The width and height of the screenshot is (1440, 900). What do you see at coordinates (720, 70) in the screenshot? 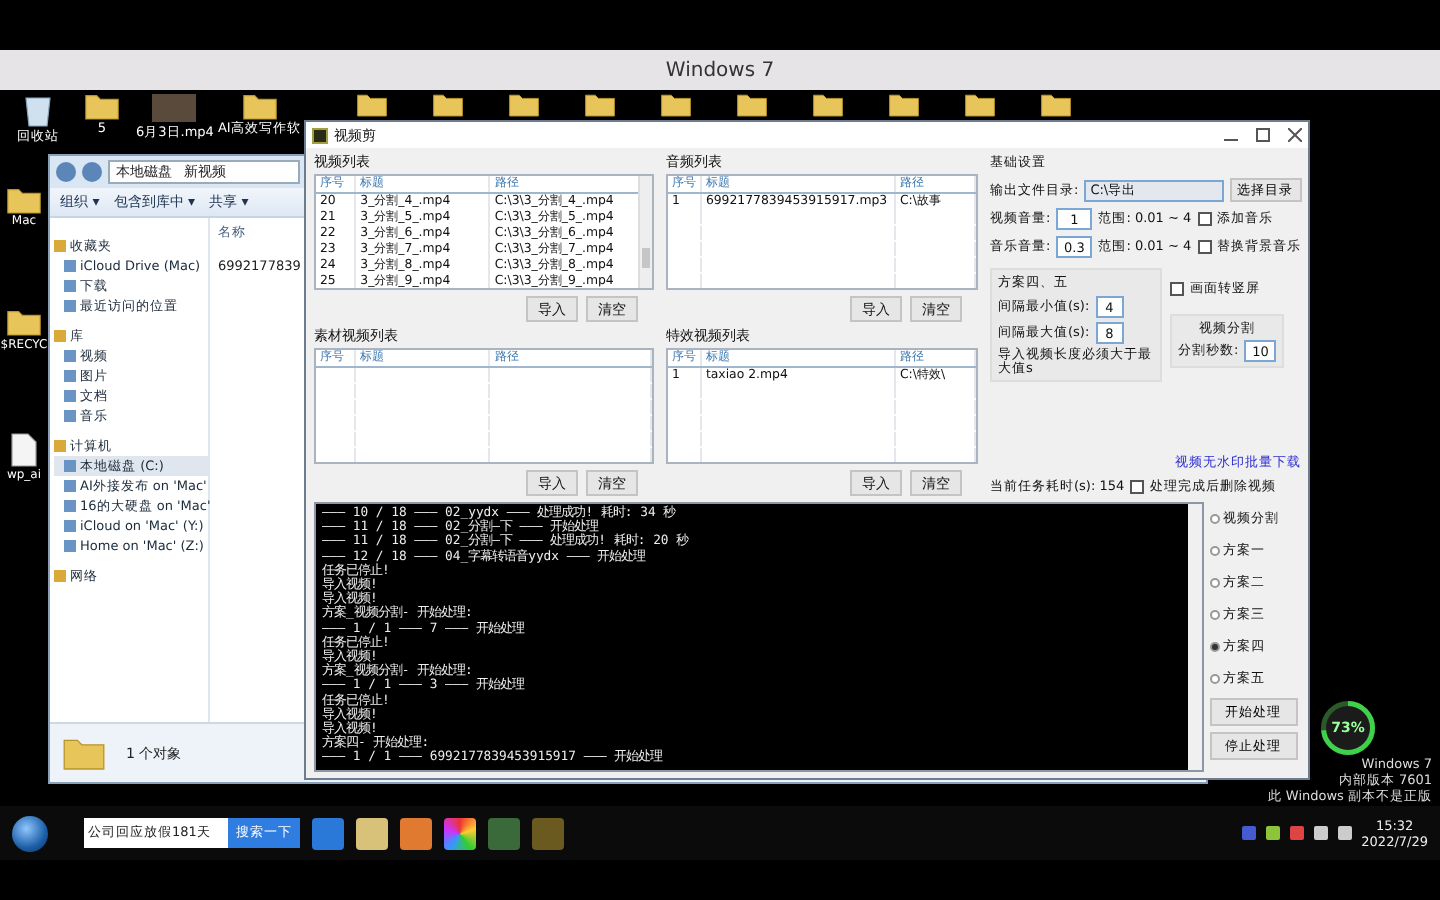
I see `window-title: Windows 7` at bounding box center [720, 70].